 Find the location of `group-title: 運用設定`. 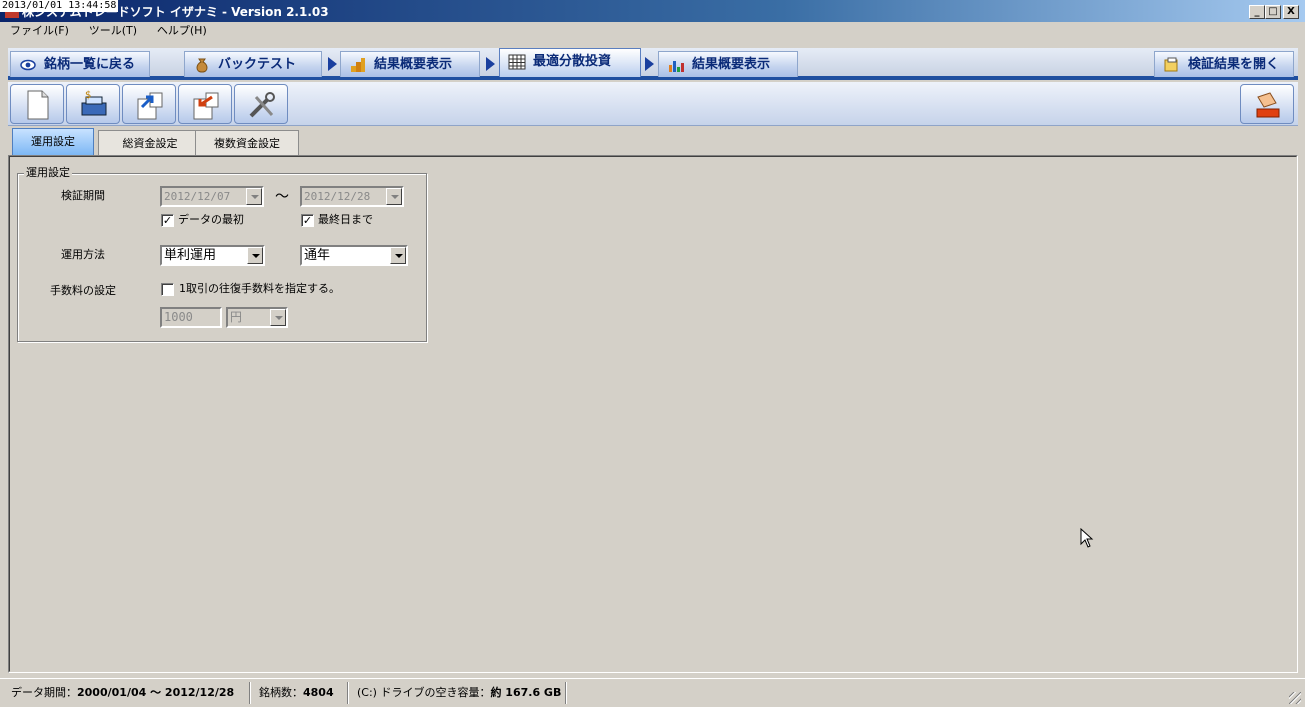

group-title: 運用設定 is located at coordinates (48, 173).